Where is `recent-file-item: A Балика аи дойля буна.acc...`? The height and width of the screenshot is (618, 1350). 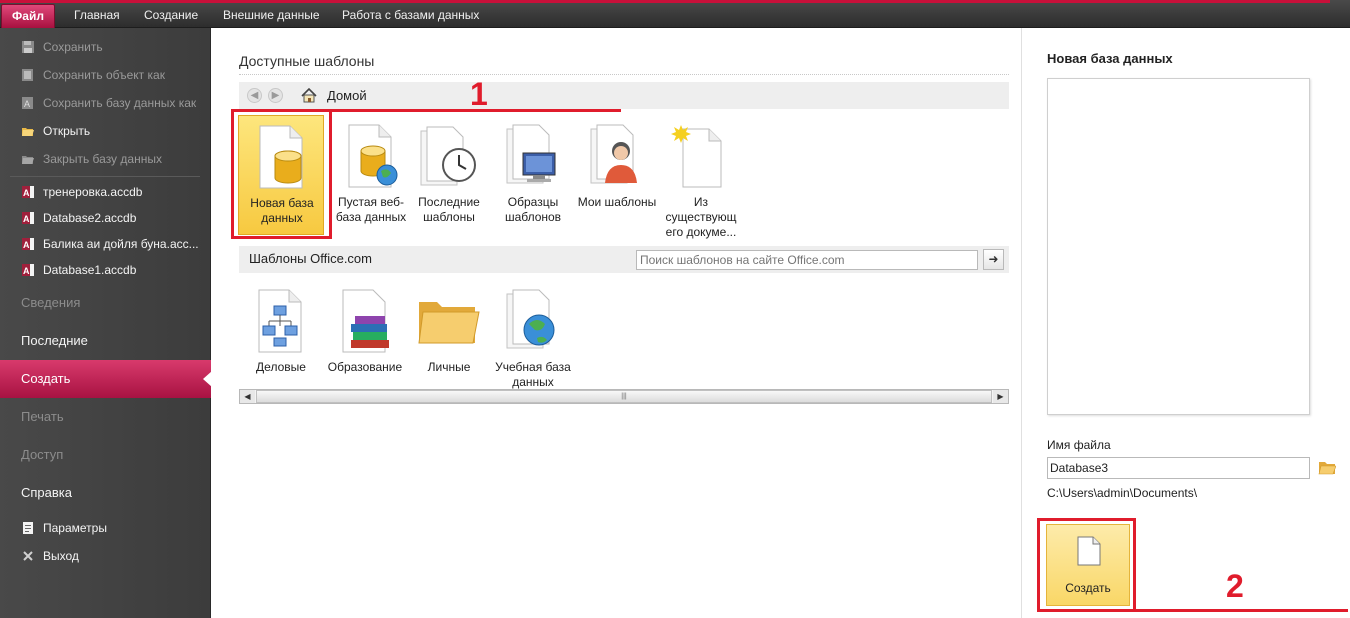
recent-file-item: A Балика аи дойля буна.acc... is located at coordinates (105, 244).